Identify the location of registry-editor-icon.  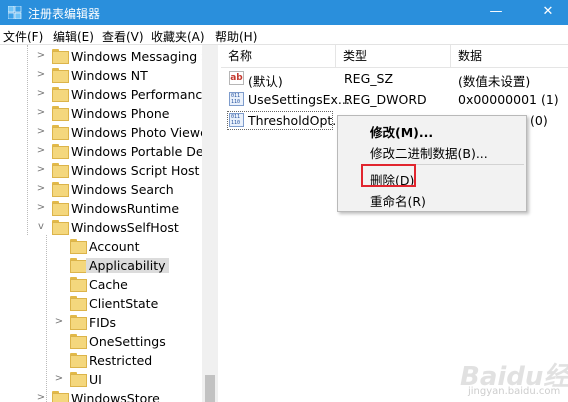
(15, 12).